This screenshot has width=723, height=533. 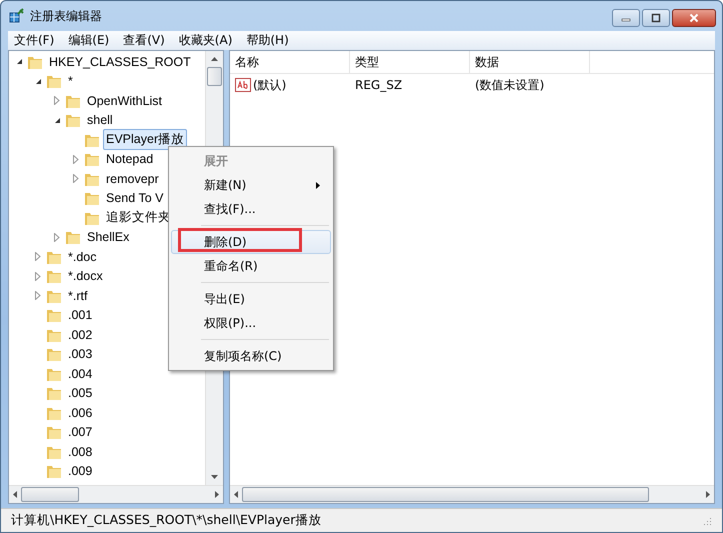 What do you see at coordinates (66, 16) in the screenshot?
I see `window-title: 注册表编辑器` at bounding box center [66, 16].